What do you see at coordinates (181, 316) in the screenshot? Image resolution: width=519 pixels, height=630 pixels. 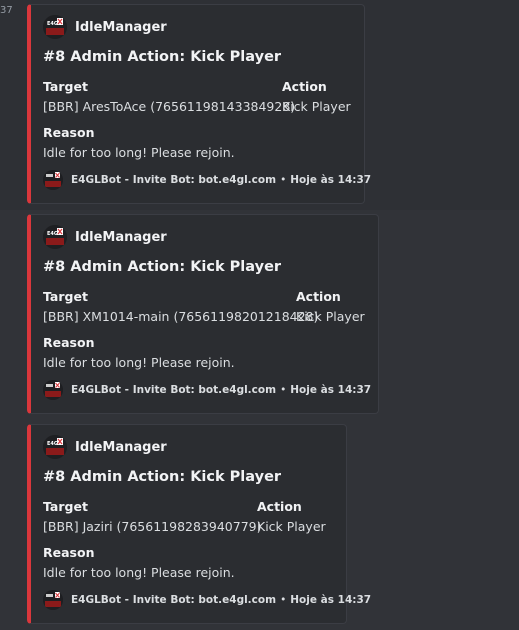 I see `field-target-value: [BBR] XM1014-main (76561198201218428)` at bounding box center [181, 316].